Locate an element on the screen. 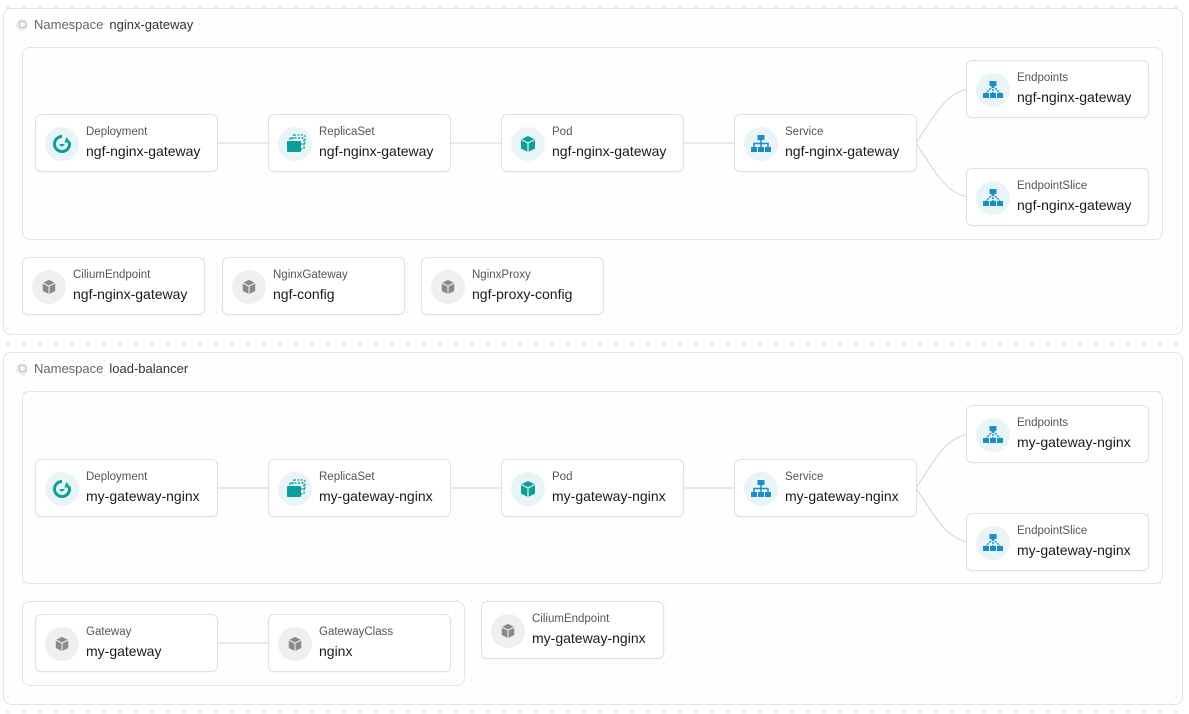  node-deployment: Deployment my-gateway-nginx is located at coordinates (126, 488).